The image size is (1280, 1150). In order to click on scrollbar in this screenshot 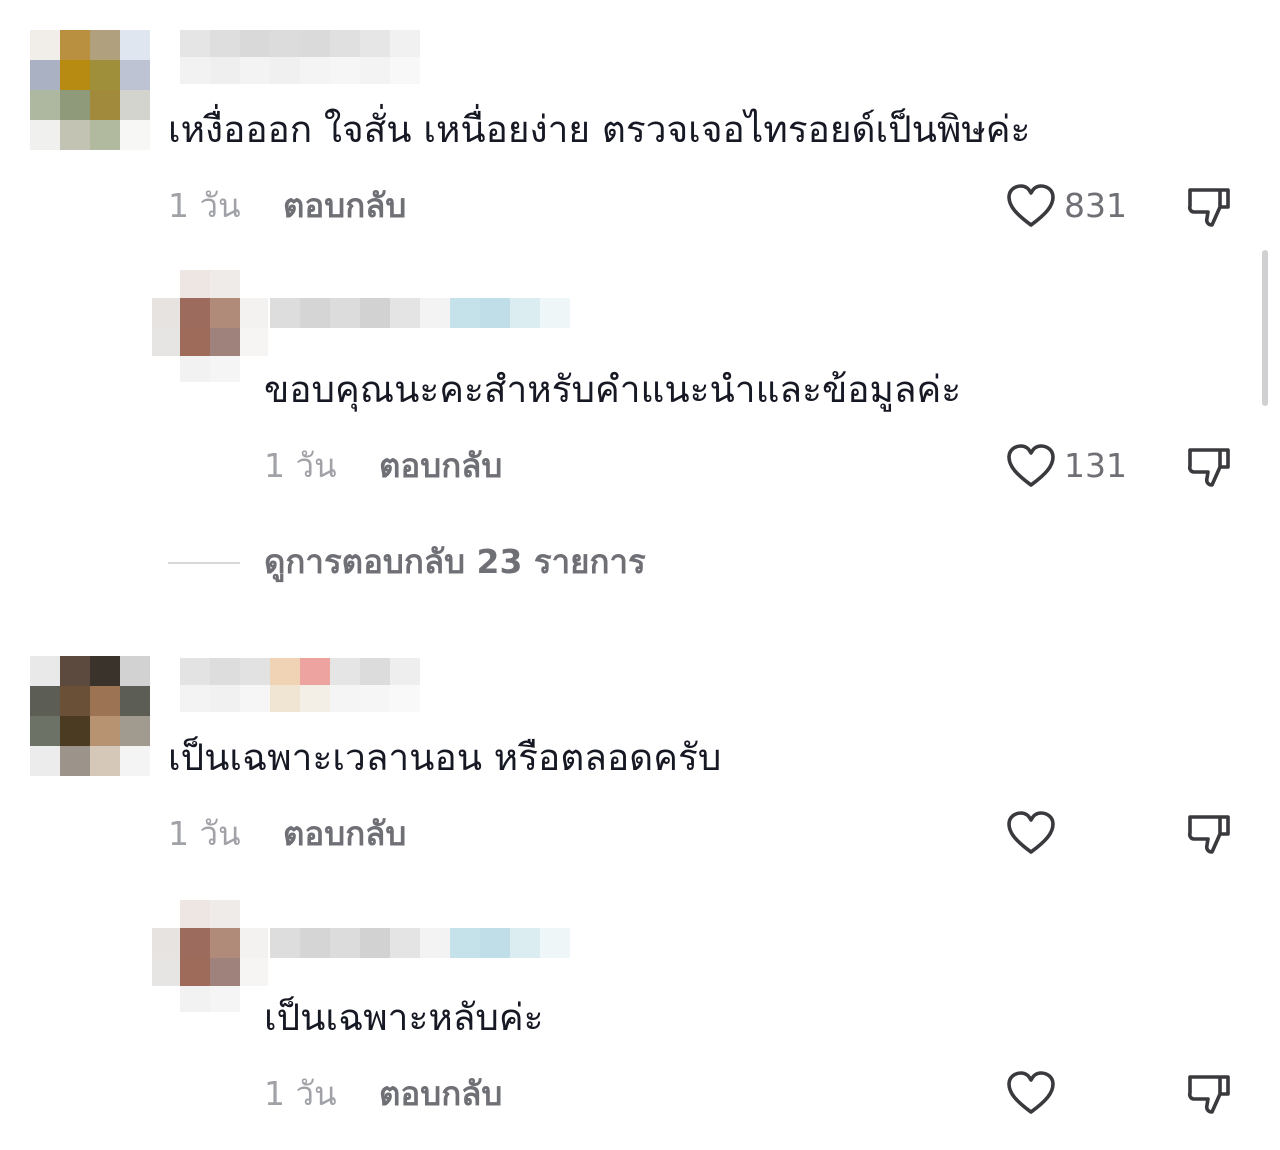, I will do `click(1265, 328)`.